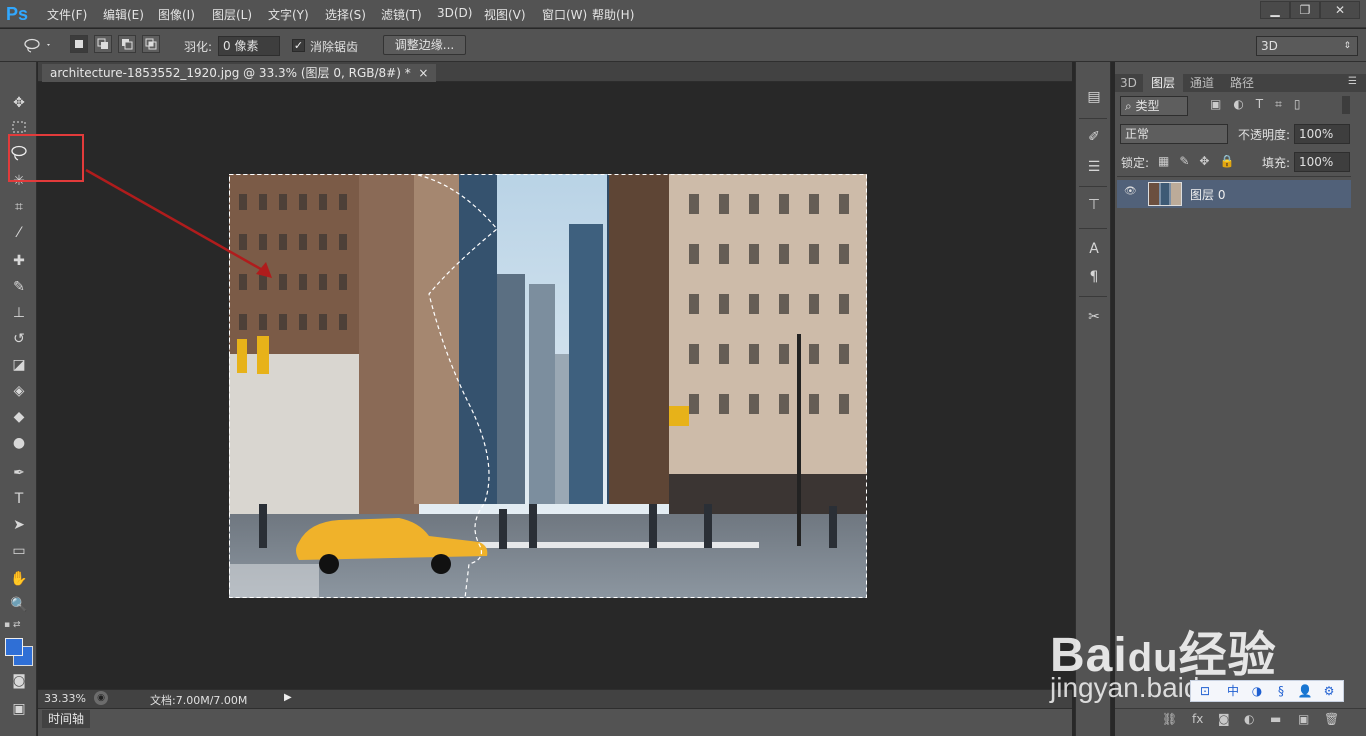  What do you see at coordinates (19, 261) in the screenshot?
I see `healing-brush-tool-icon: ✚` at bounding box center [19, 261].